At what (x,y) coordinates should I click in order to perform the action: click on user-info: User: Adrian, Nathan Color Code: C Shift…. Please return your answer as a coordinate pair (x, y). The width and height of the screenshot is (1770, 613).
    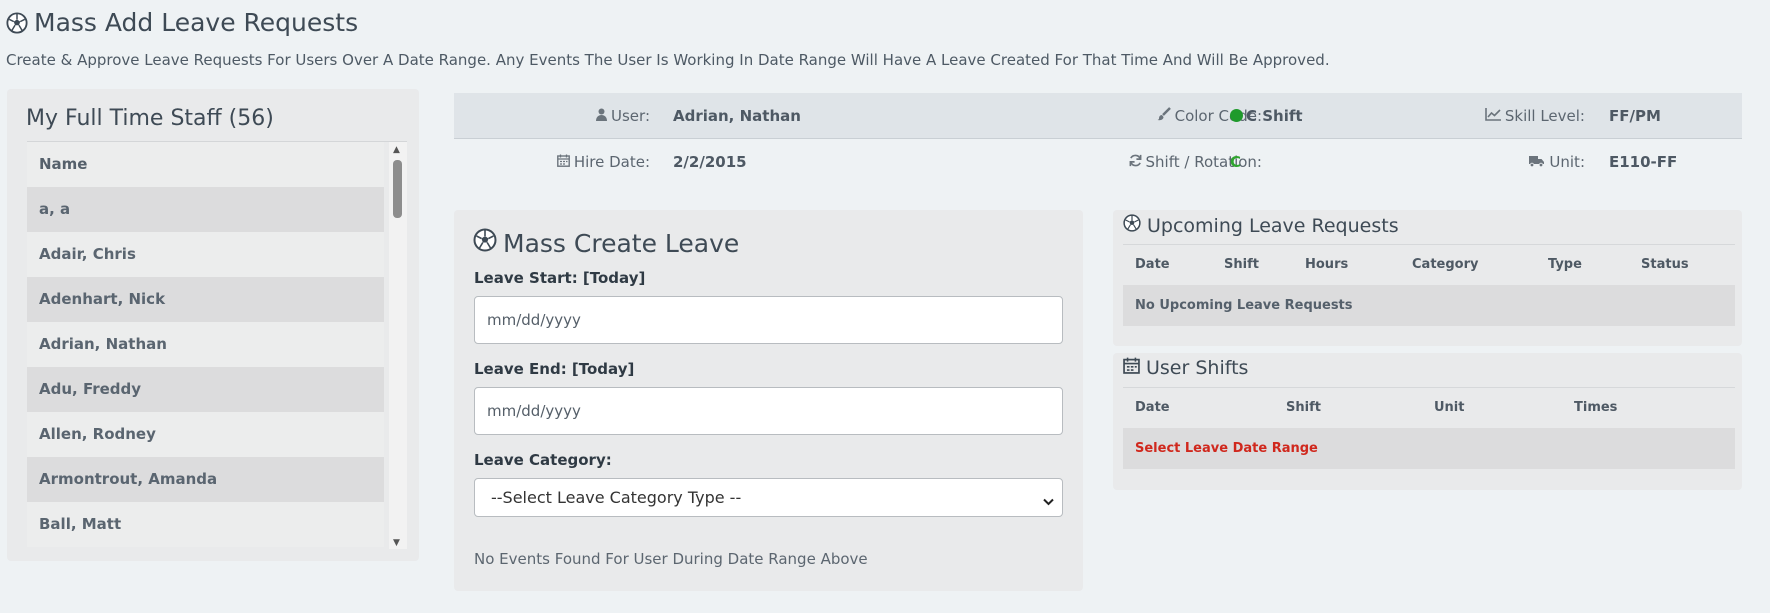
    Looking at the image, I should click on (1098, 139).